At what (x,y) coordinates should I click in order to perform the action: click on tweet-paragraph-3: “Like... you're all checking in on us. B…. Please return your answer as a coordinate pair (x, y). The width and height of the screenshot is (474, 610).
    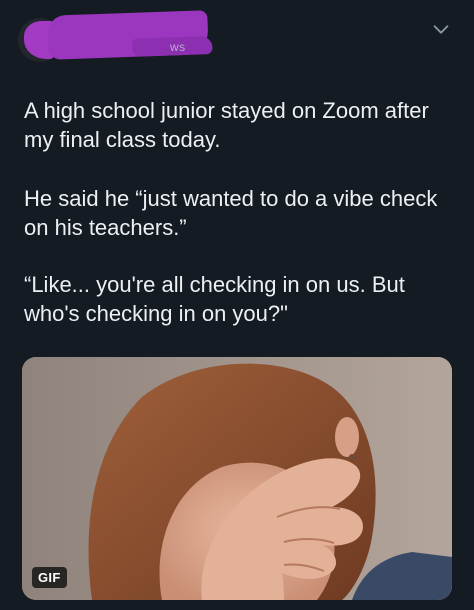
    Looking at the image, I should click on (214, 299).